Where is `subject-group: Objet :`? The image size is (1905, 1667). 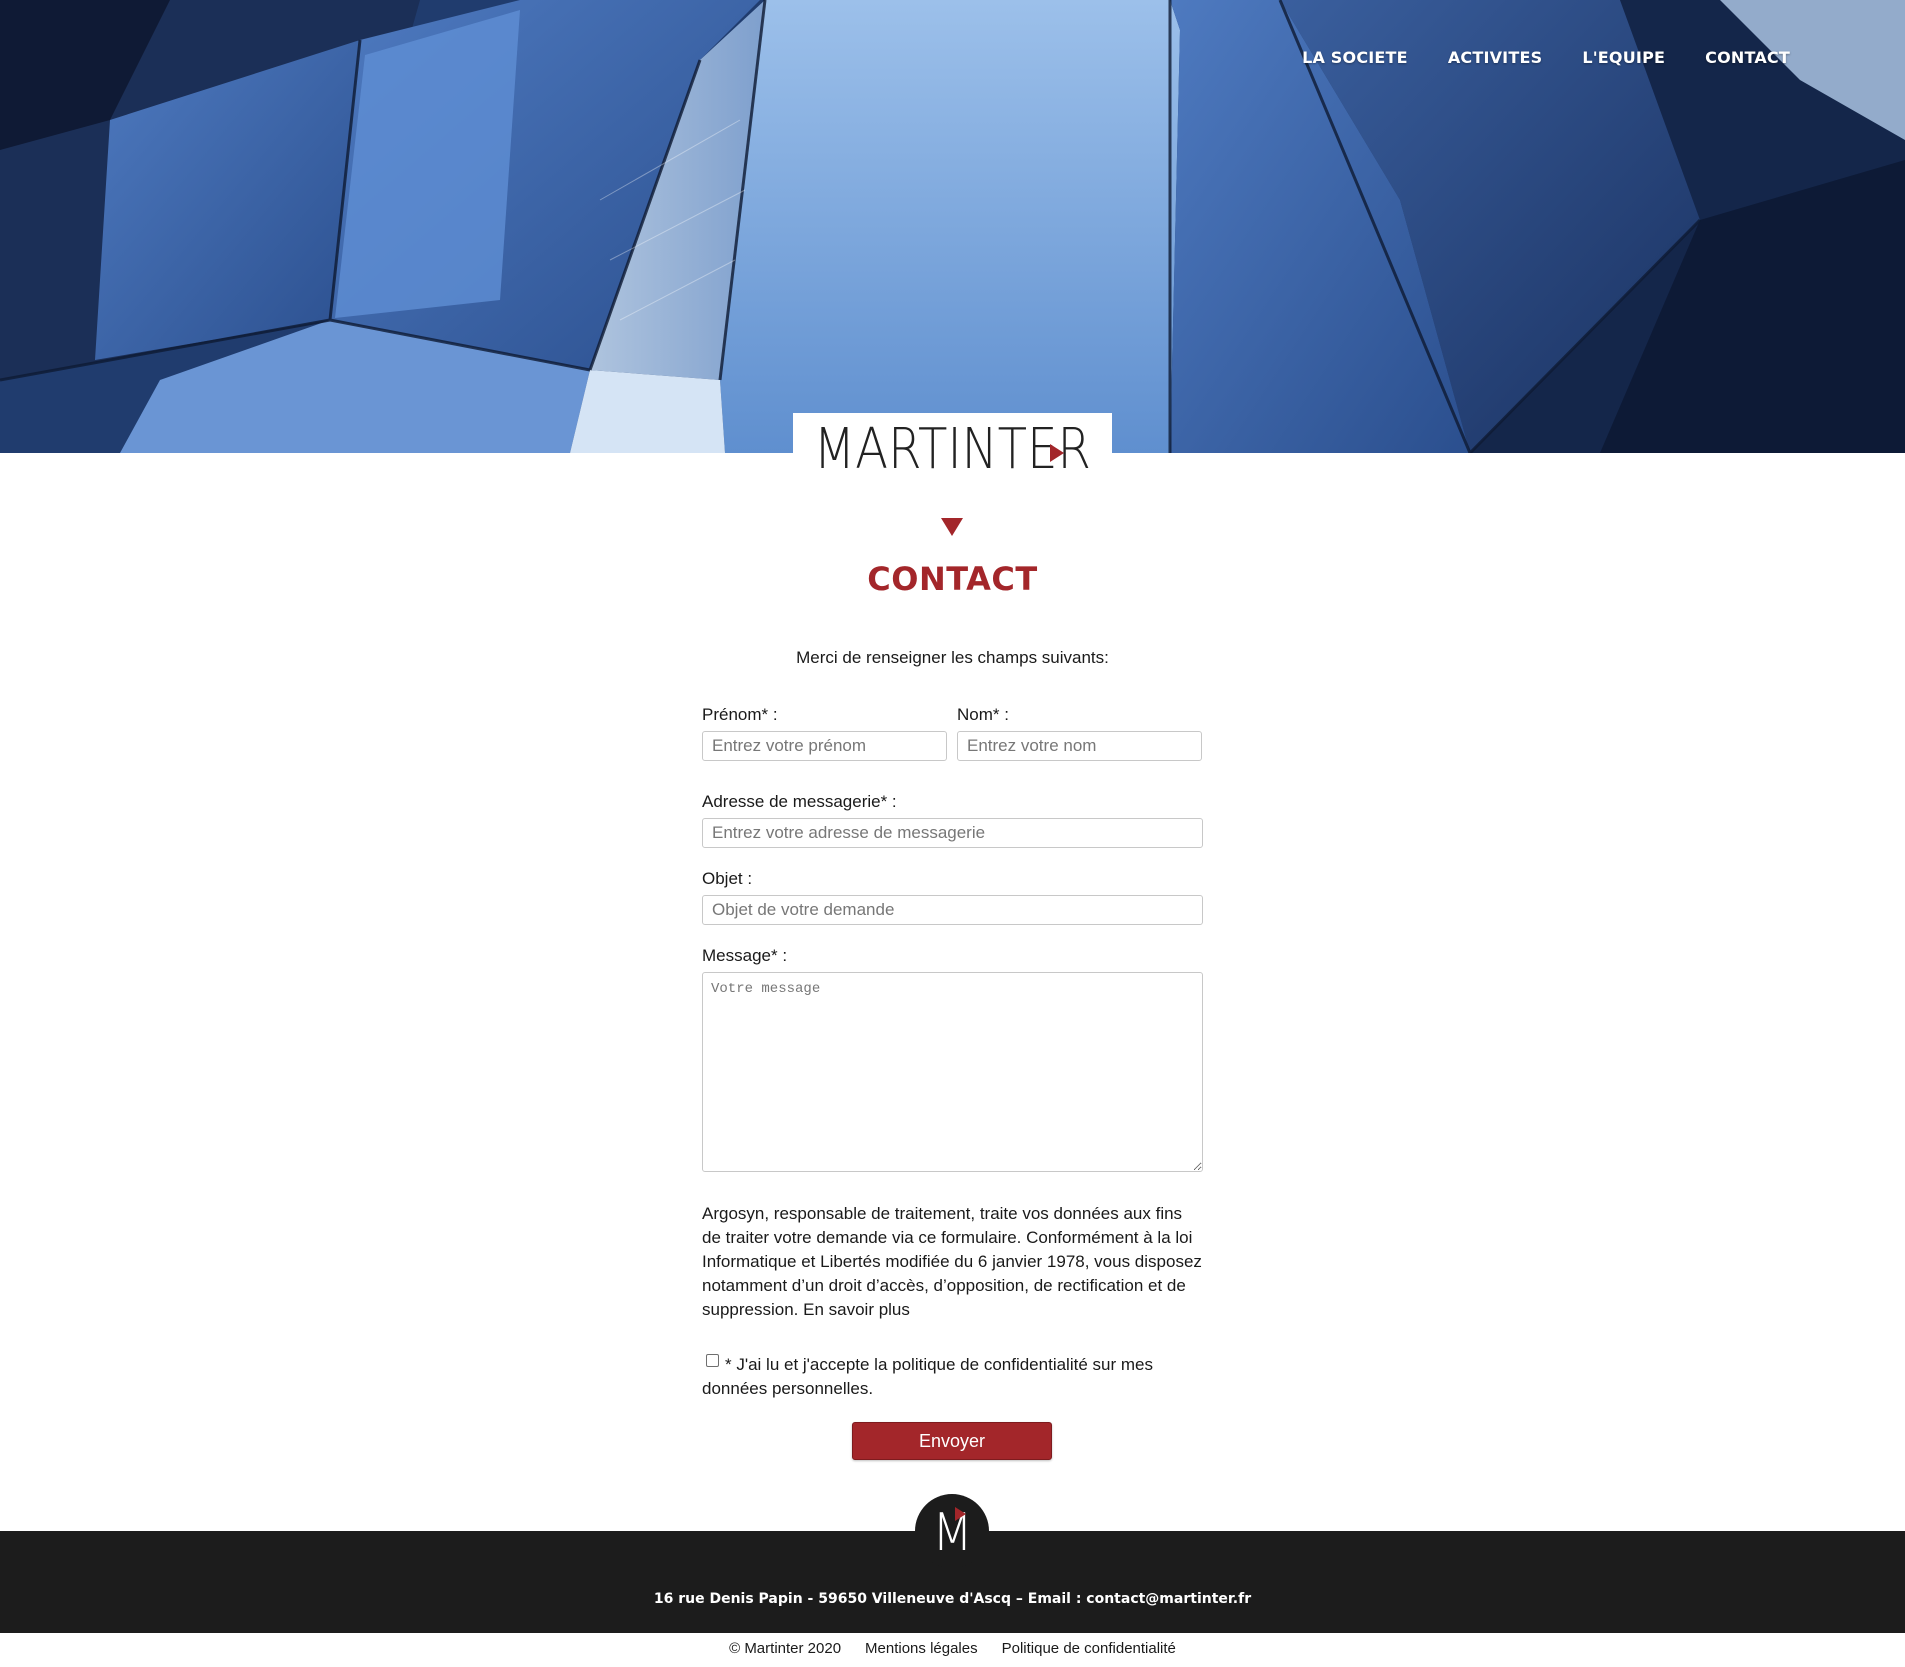 subject-group: Objet : is located at coordinates (952, 897).